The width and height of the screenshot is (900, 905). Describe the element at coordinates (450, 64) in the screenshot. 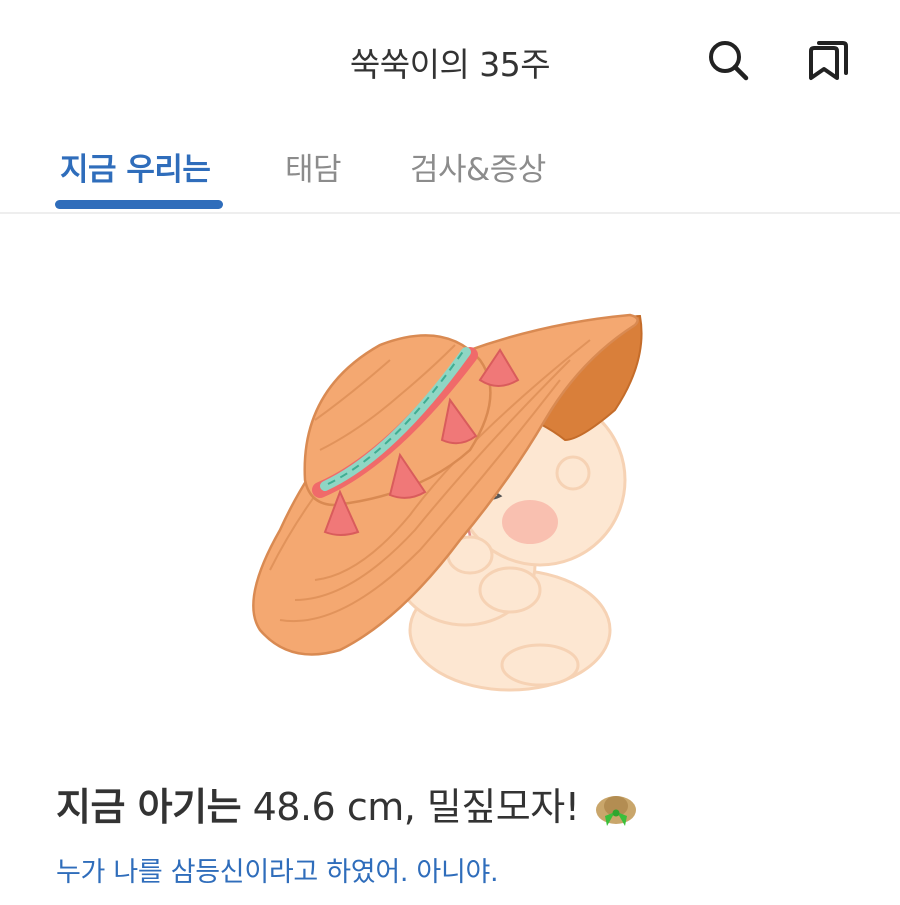

I see `page-title: 쑥쑥이의 35주` at that location.